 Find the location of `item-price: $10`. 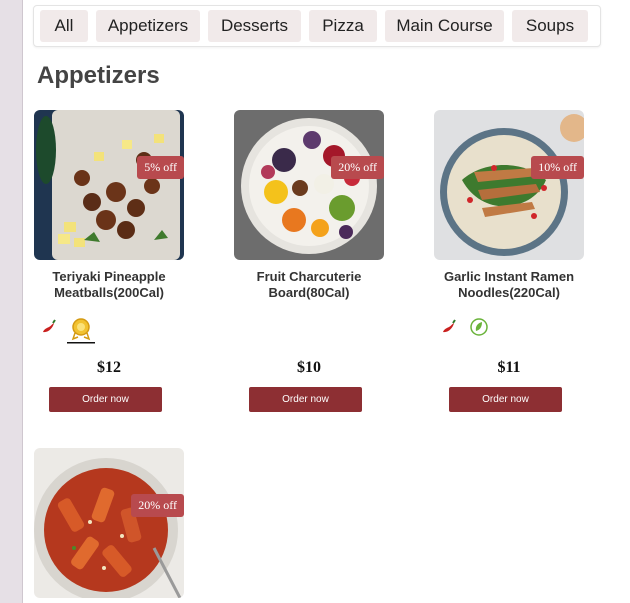

item-price: $10 is located at coordinates (309, 367).